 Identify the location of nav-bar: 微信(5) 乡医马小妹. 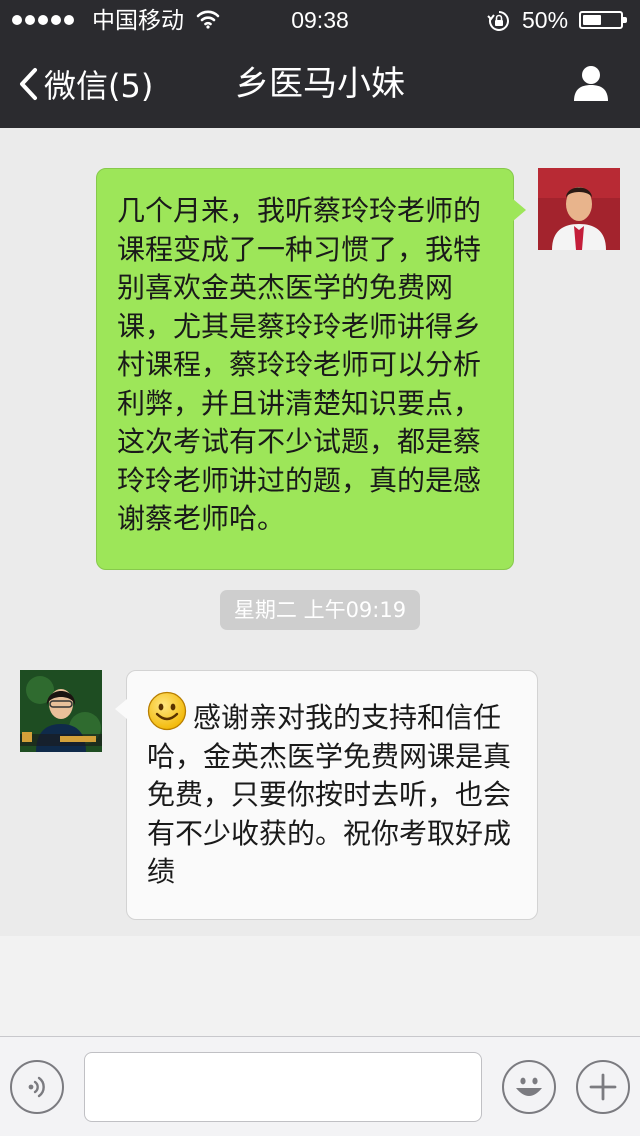
(320, 84).